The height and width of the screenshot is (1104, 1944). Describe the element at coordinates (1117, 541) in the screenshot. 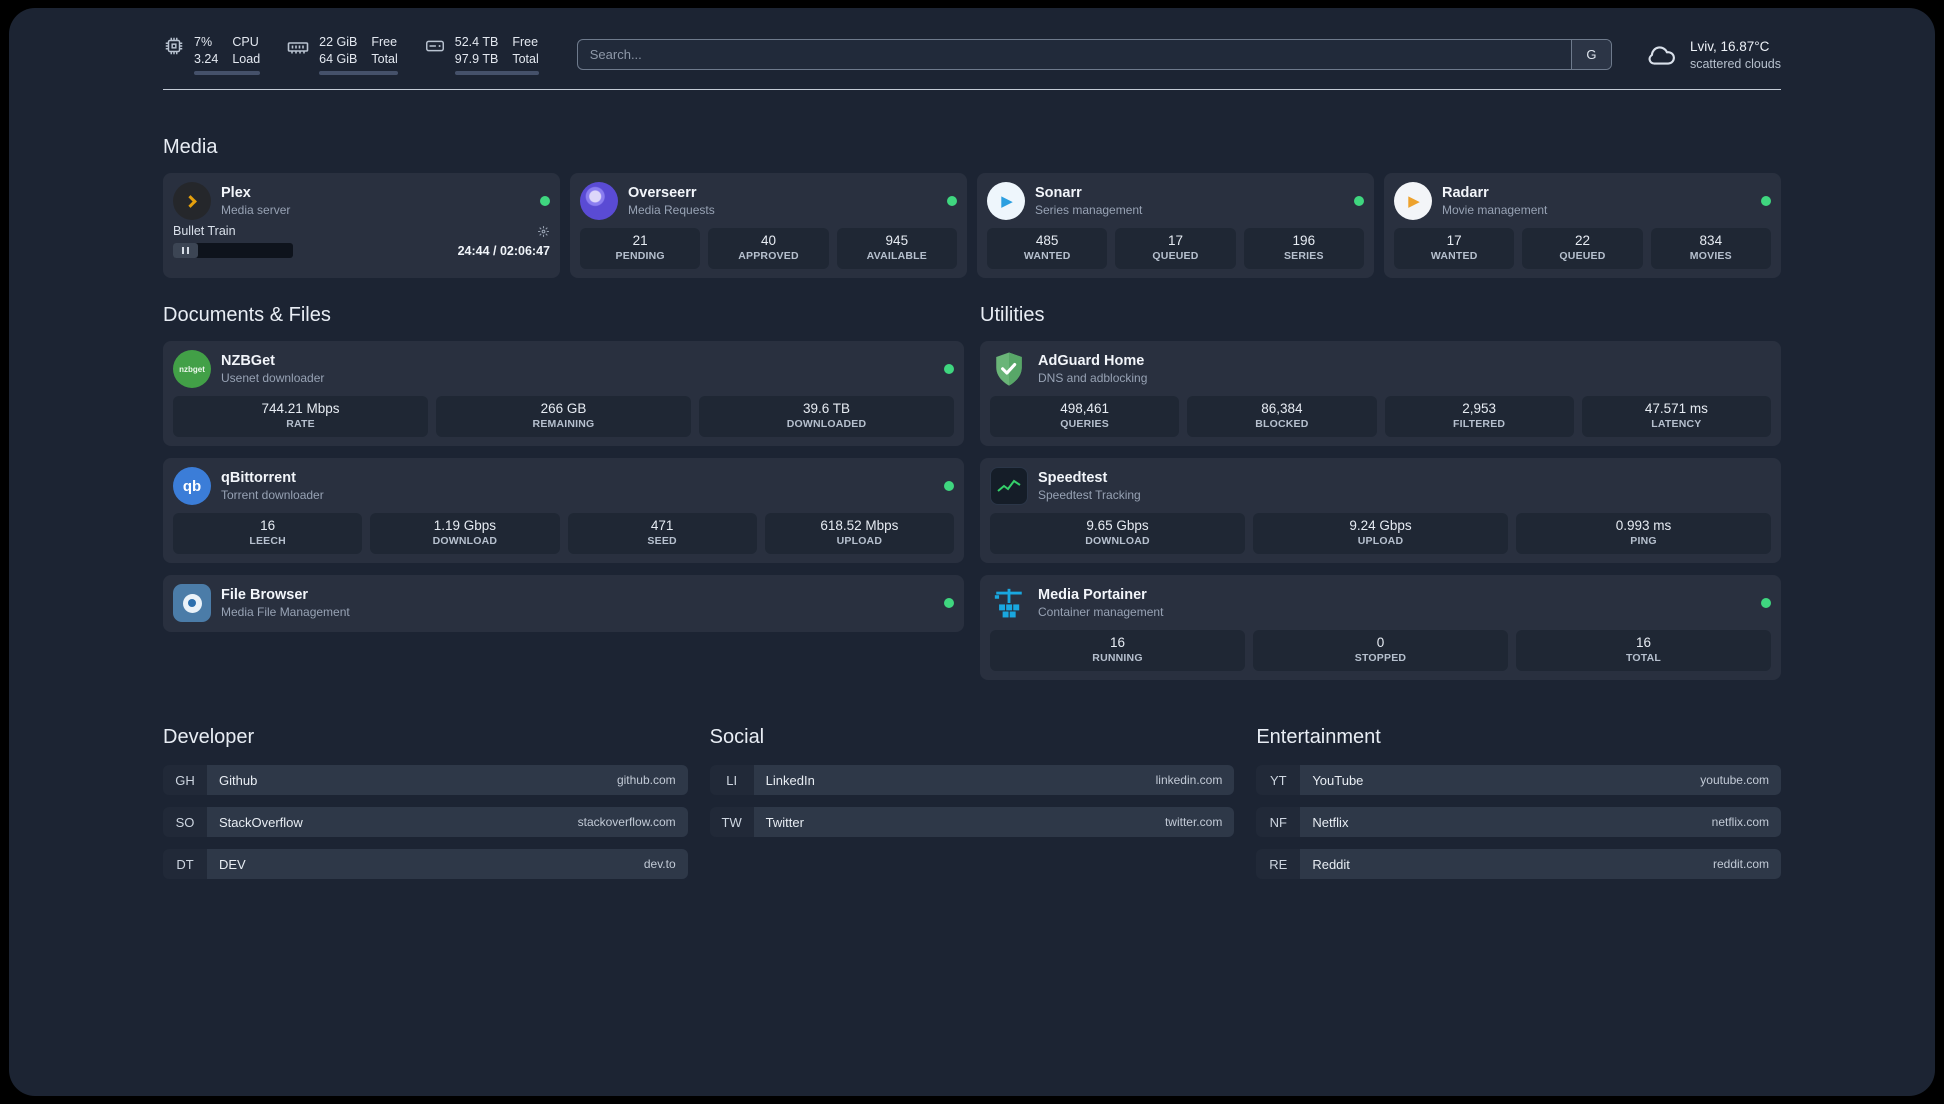

I see `stat-label: DOWNLOAD` at that location.